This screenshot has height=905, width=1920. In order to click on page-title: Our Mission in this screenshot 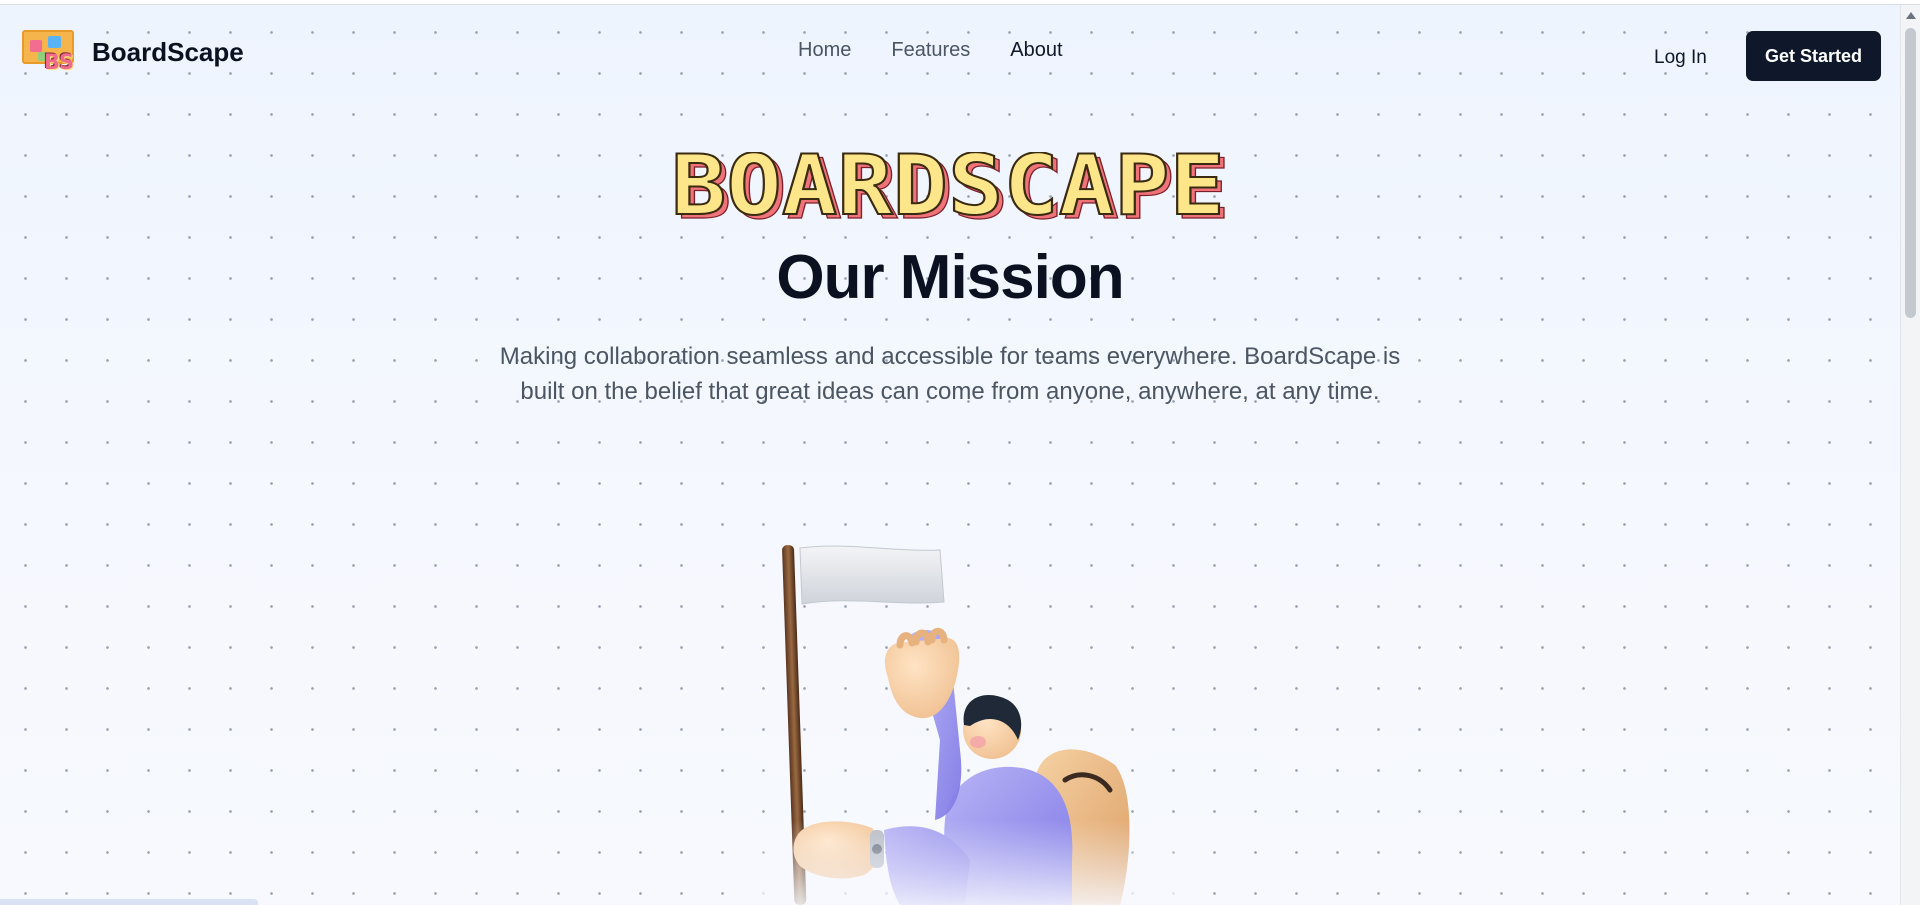, I will do `click(950, 277)`.